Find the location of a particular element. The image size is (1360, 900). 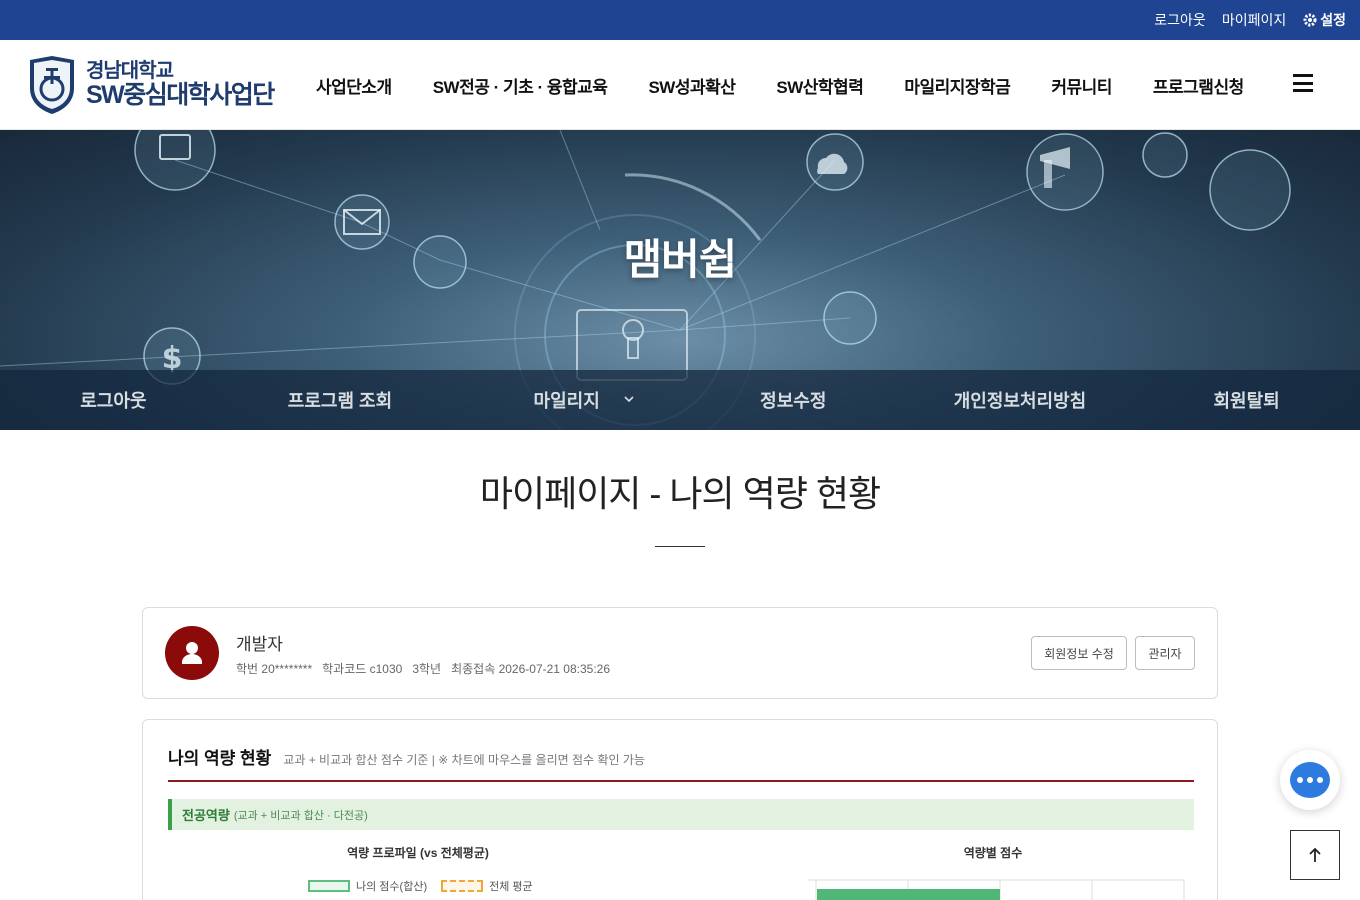

subnav-privacy-policy-label: 개인정보처리방침 is located at coordinates (1020, 401).